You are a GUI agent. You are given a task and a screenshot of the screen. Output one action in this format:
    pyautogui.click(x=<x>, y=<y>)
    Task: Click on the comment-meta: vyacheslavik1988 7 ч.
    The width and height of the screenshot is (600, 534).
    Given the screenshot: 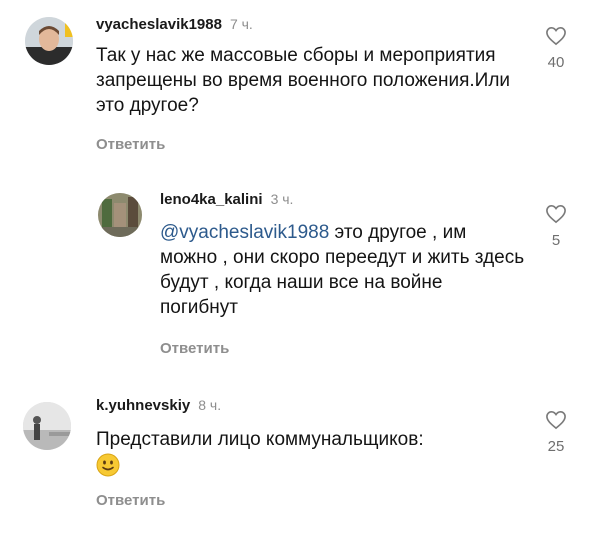 What is the action you would take?
    pyautogui.click(x=174, y=24)
    